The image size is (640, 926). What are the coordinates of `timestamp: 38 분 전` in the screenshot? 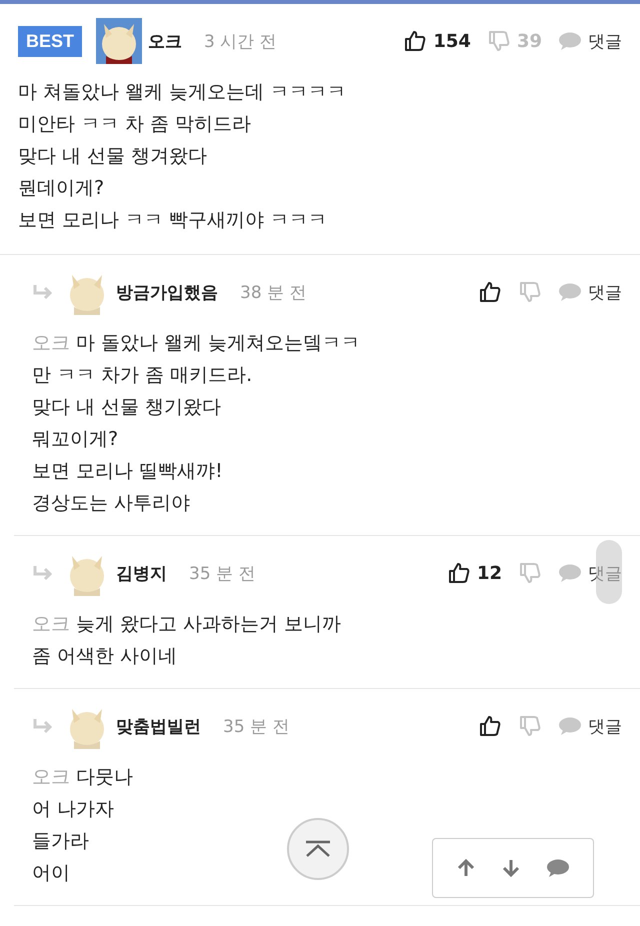 It's located at (273, 293).